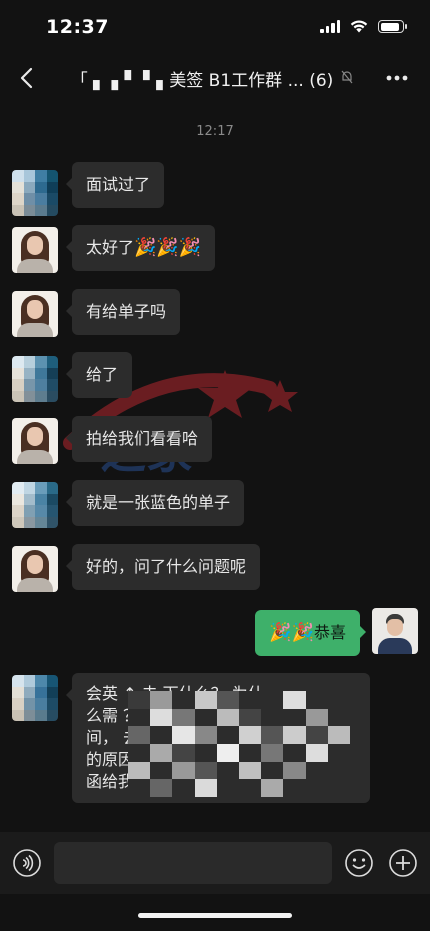 This screenshot has width=430, height=931. Describe the element at coordinates (27, 863) in the screenshot. I see `voice-input-icon` at that location.